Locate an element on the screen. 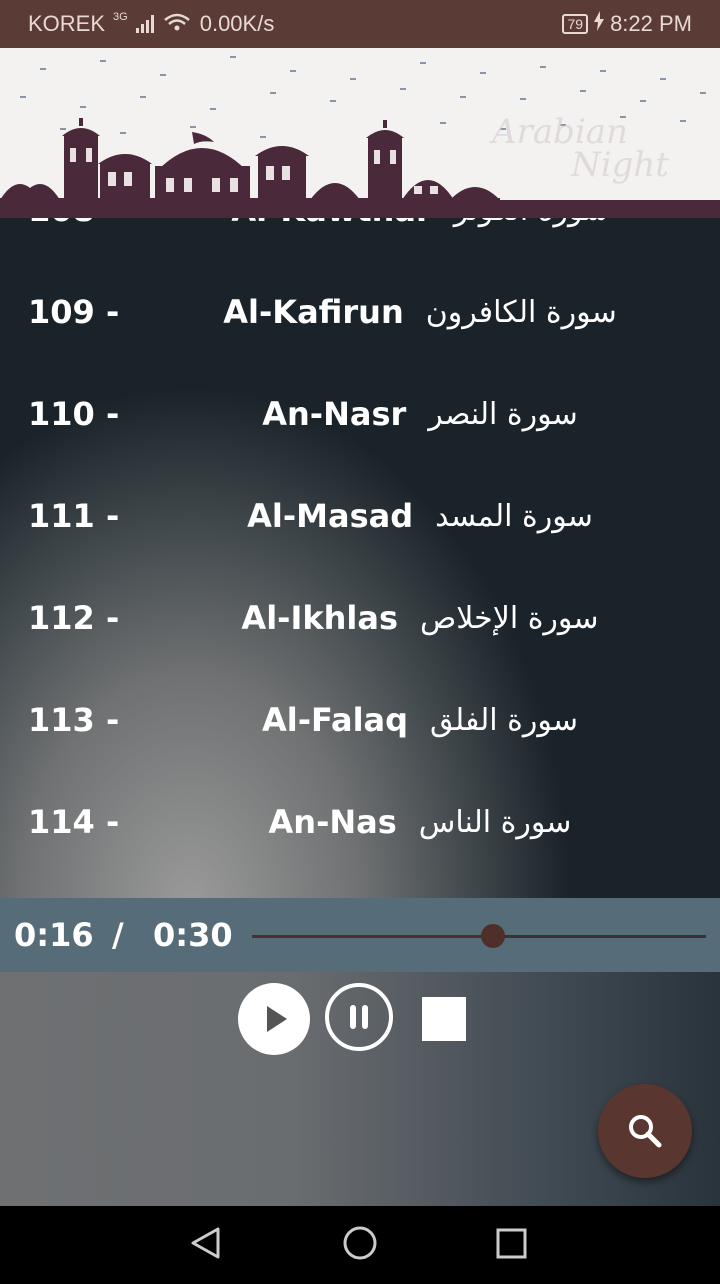 The height and width of the screenshot is (1284, 720). surah-arabic-name: سورة الإخلاص is located at coordinates (509, 618).